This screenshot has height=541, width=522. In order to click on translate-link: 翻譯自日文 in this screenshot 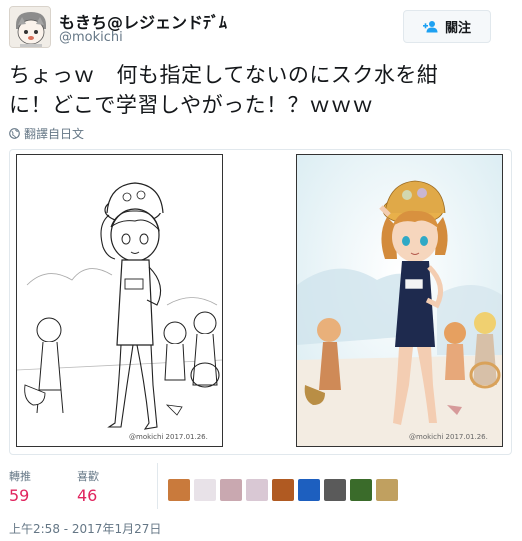, I will do `click(46, 133)`.